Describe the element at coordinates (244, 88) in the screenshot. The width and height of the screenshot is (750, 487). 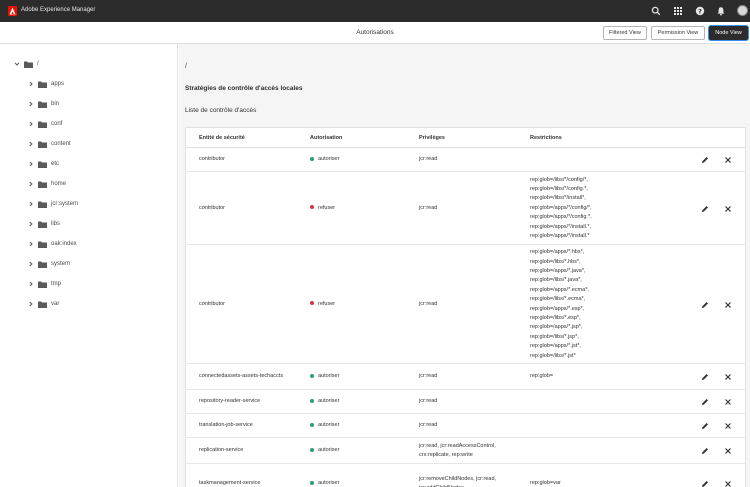
I see `section-title: Stratégies de contrôle d'accès locales` at that location.